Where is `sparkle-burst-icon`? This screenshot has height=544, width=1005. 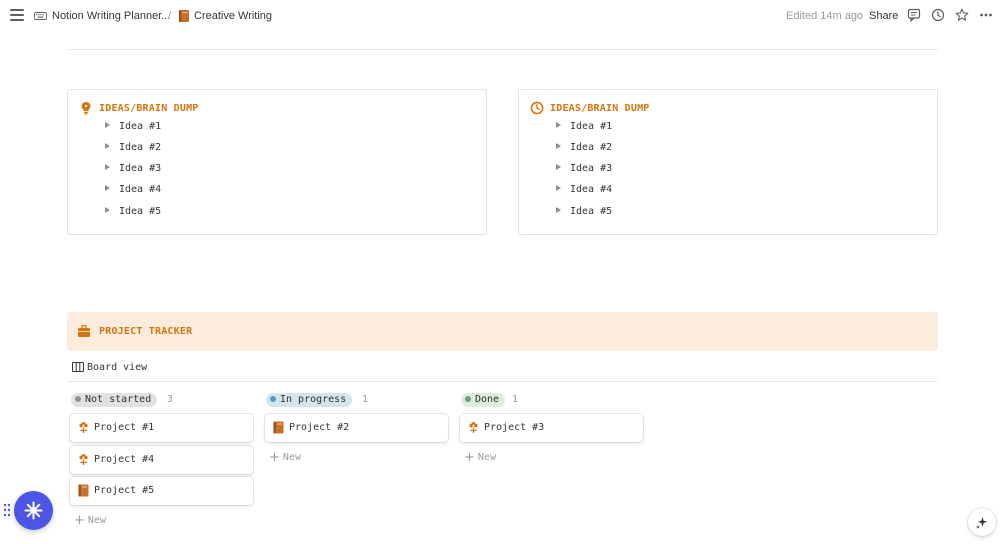 sparkle-burst-icon is located at coordinates (33, 510).